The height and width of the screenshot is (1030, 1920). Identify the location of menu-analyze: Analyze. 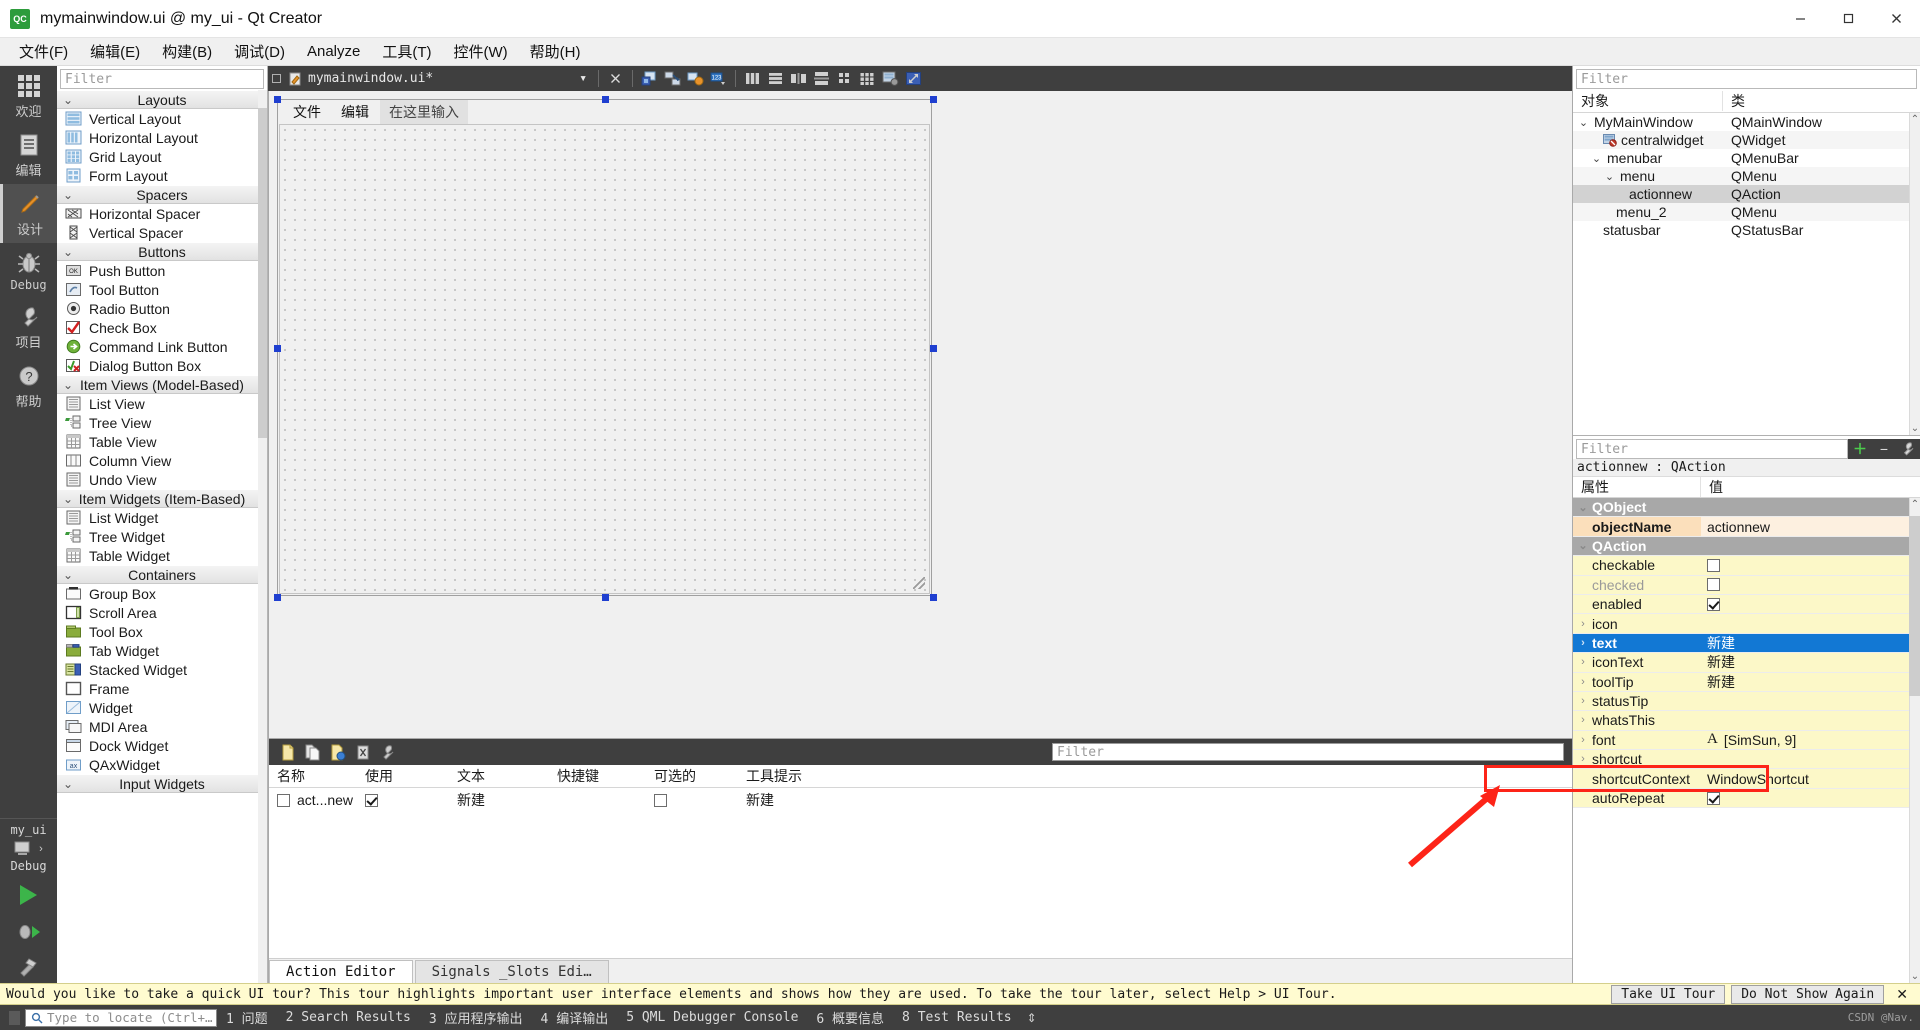
(333, 51).